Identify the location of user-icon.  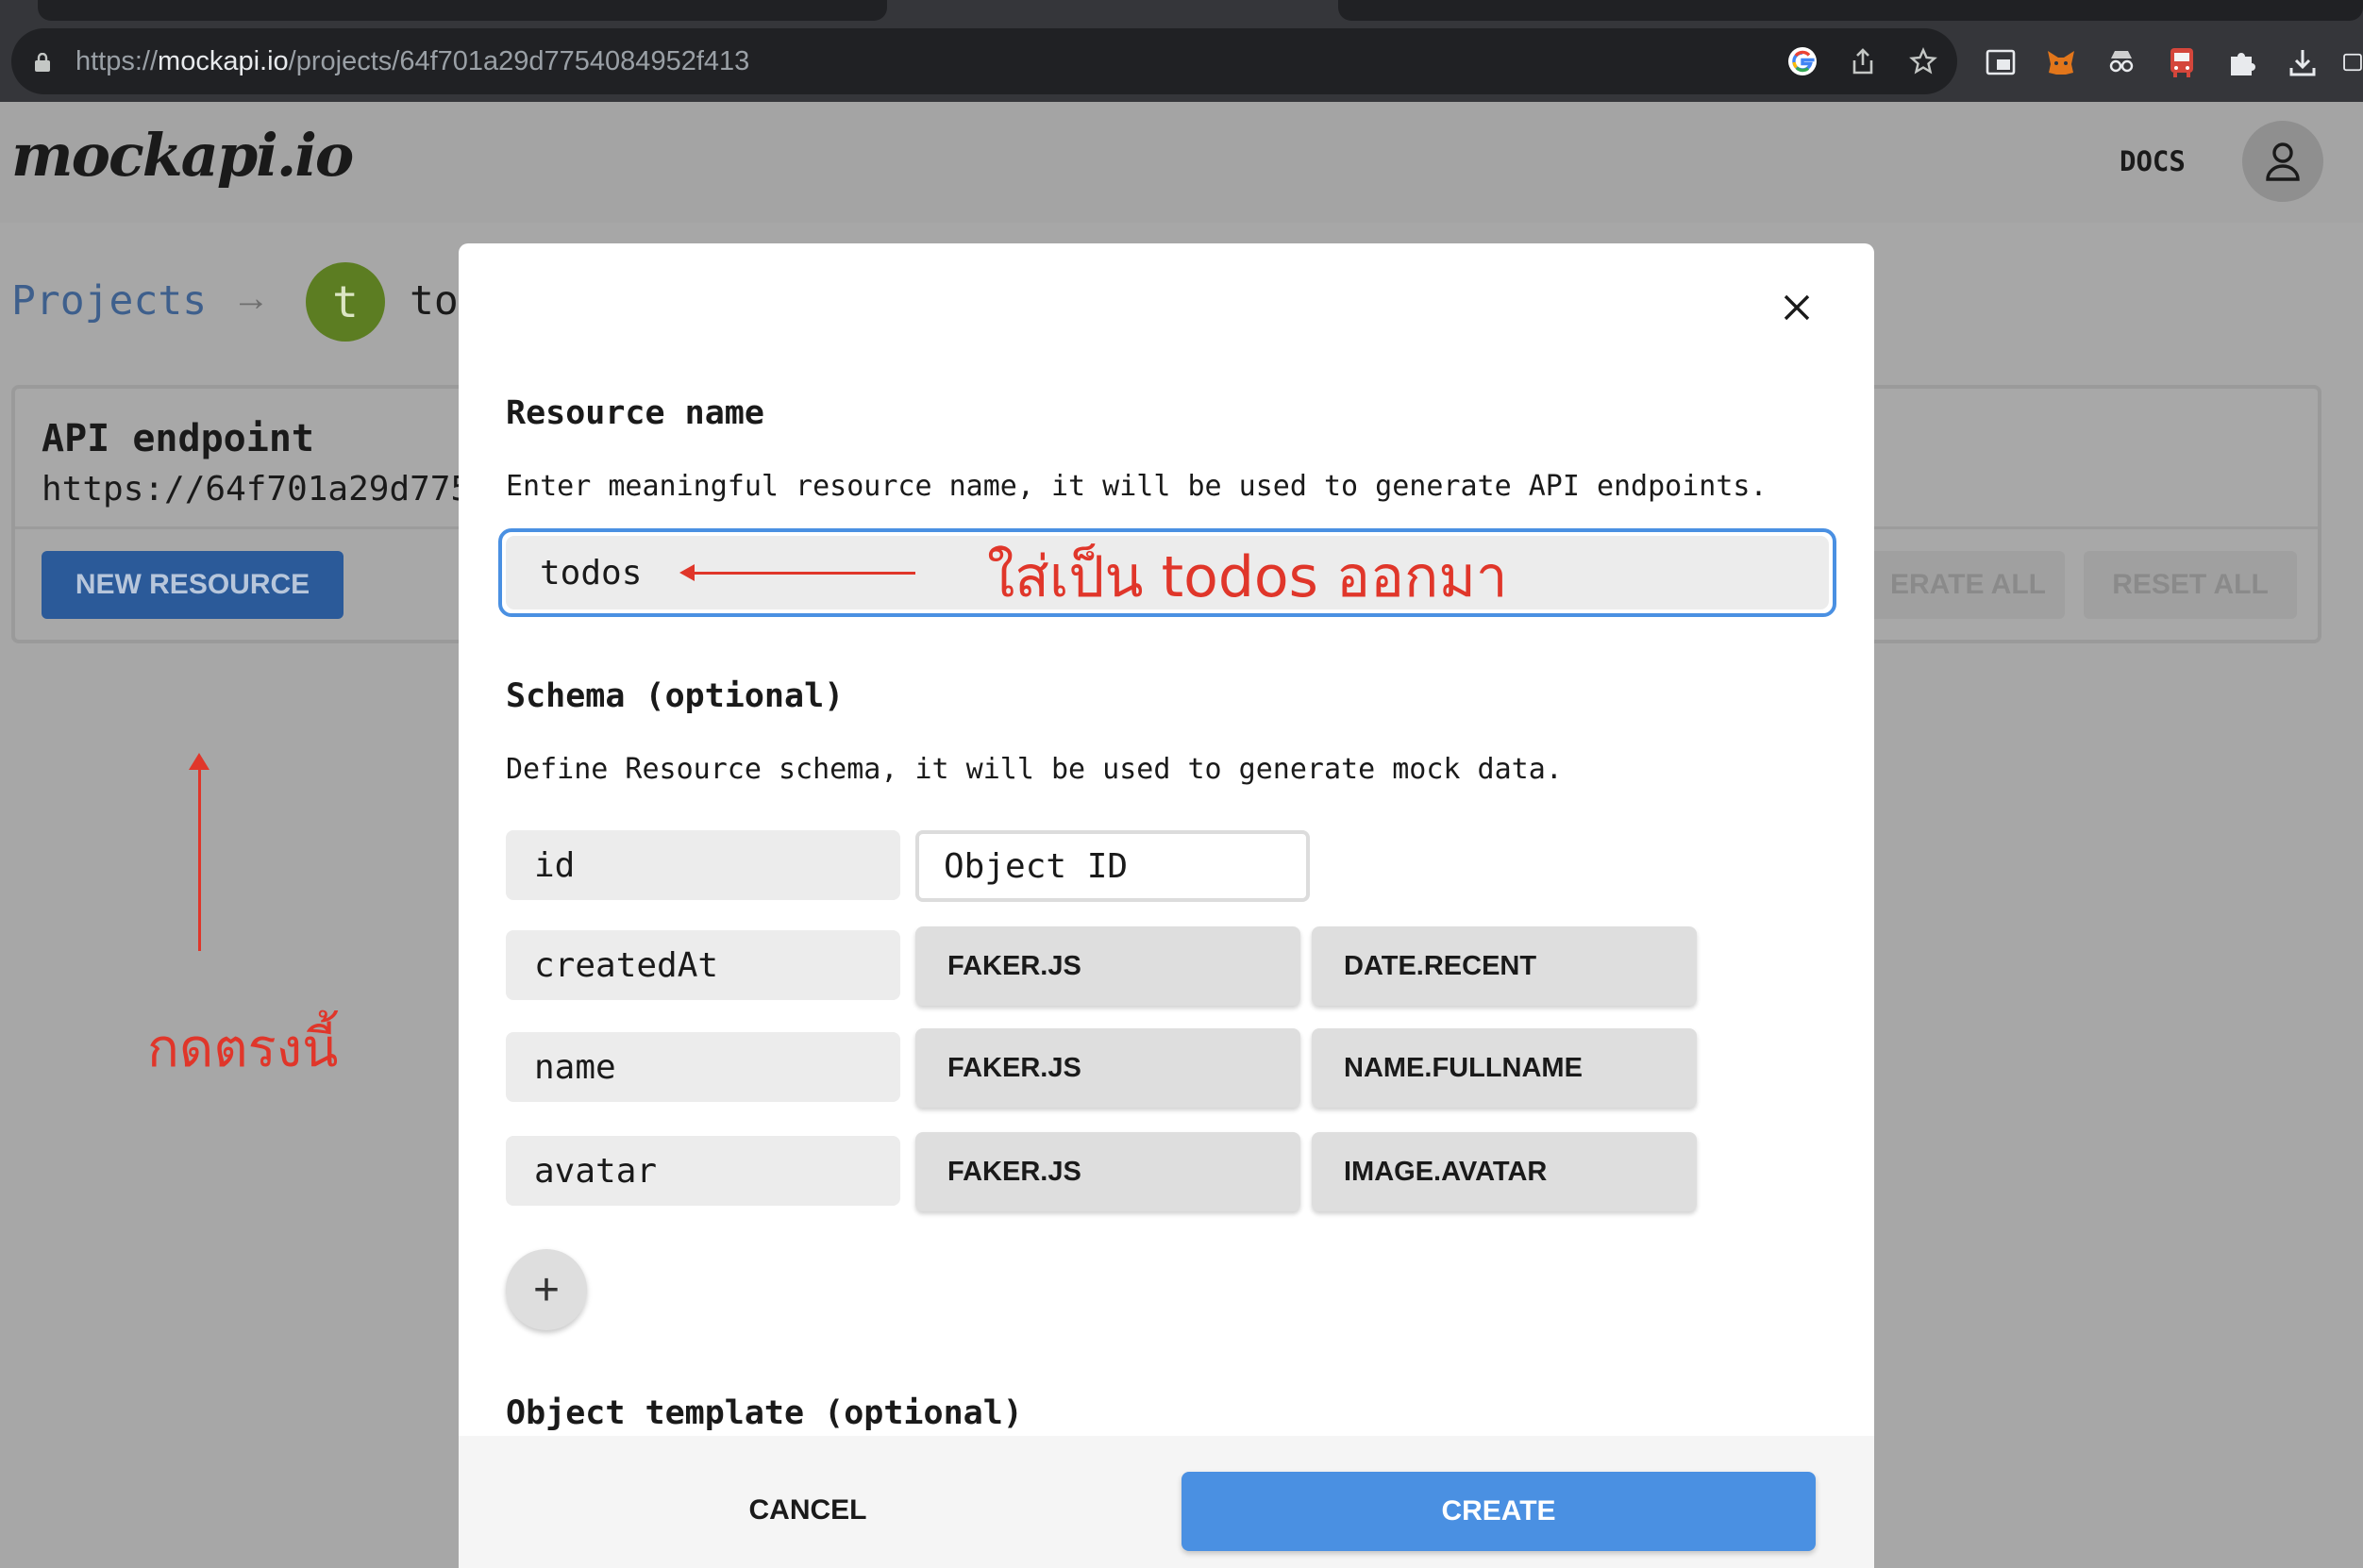
(2283, 161).